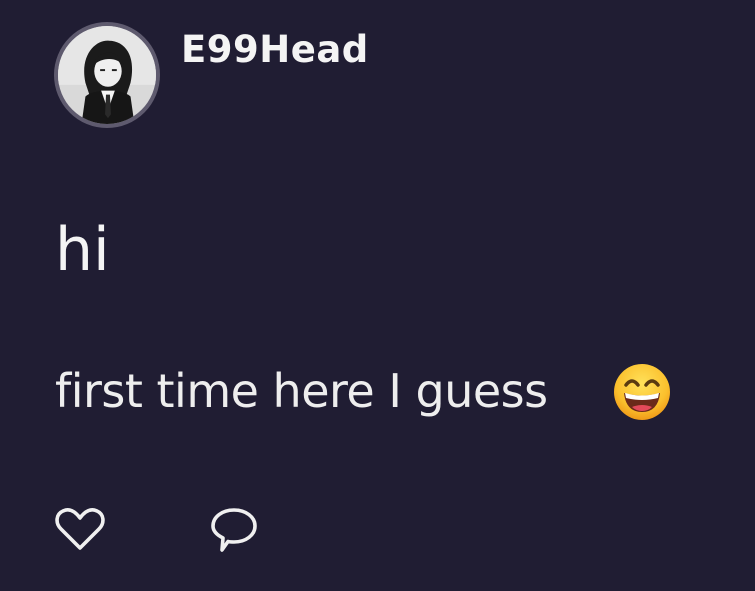 The image size is (755, 591). I want to click on like-button, so click(80, 530).